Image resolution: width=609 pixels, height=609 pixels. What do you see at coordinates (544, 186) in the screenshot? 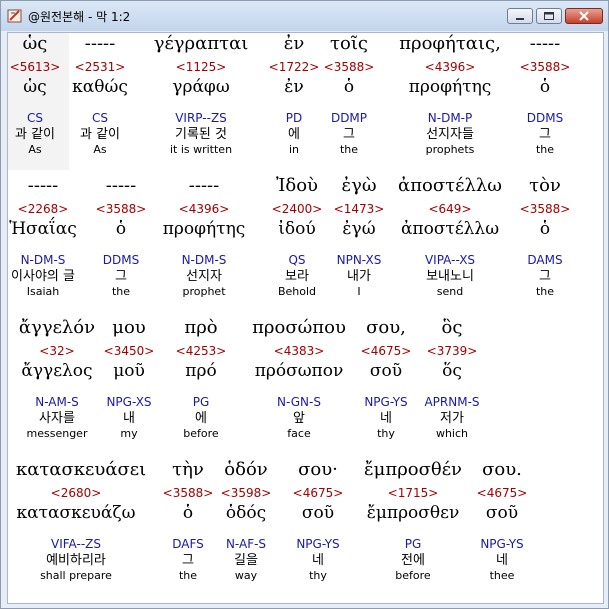
I see `greek-word: τὸν` at bounding box center [544, 186].